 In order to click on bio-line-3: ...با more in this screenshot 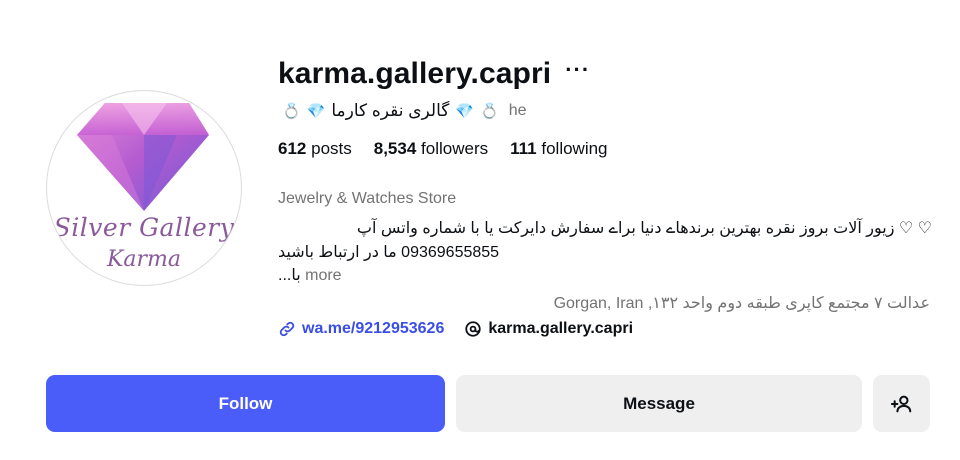, I will do `click(310, 275)`.